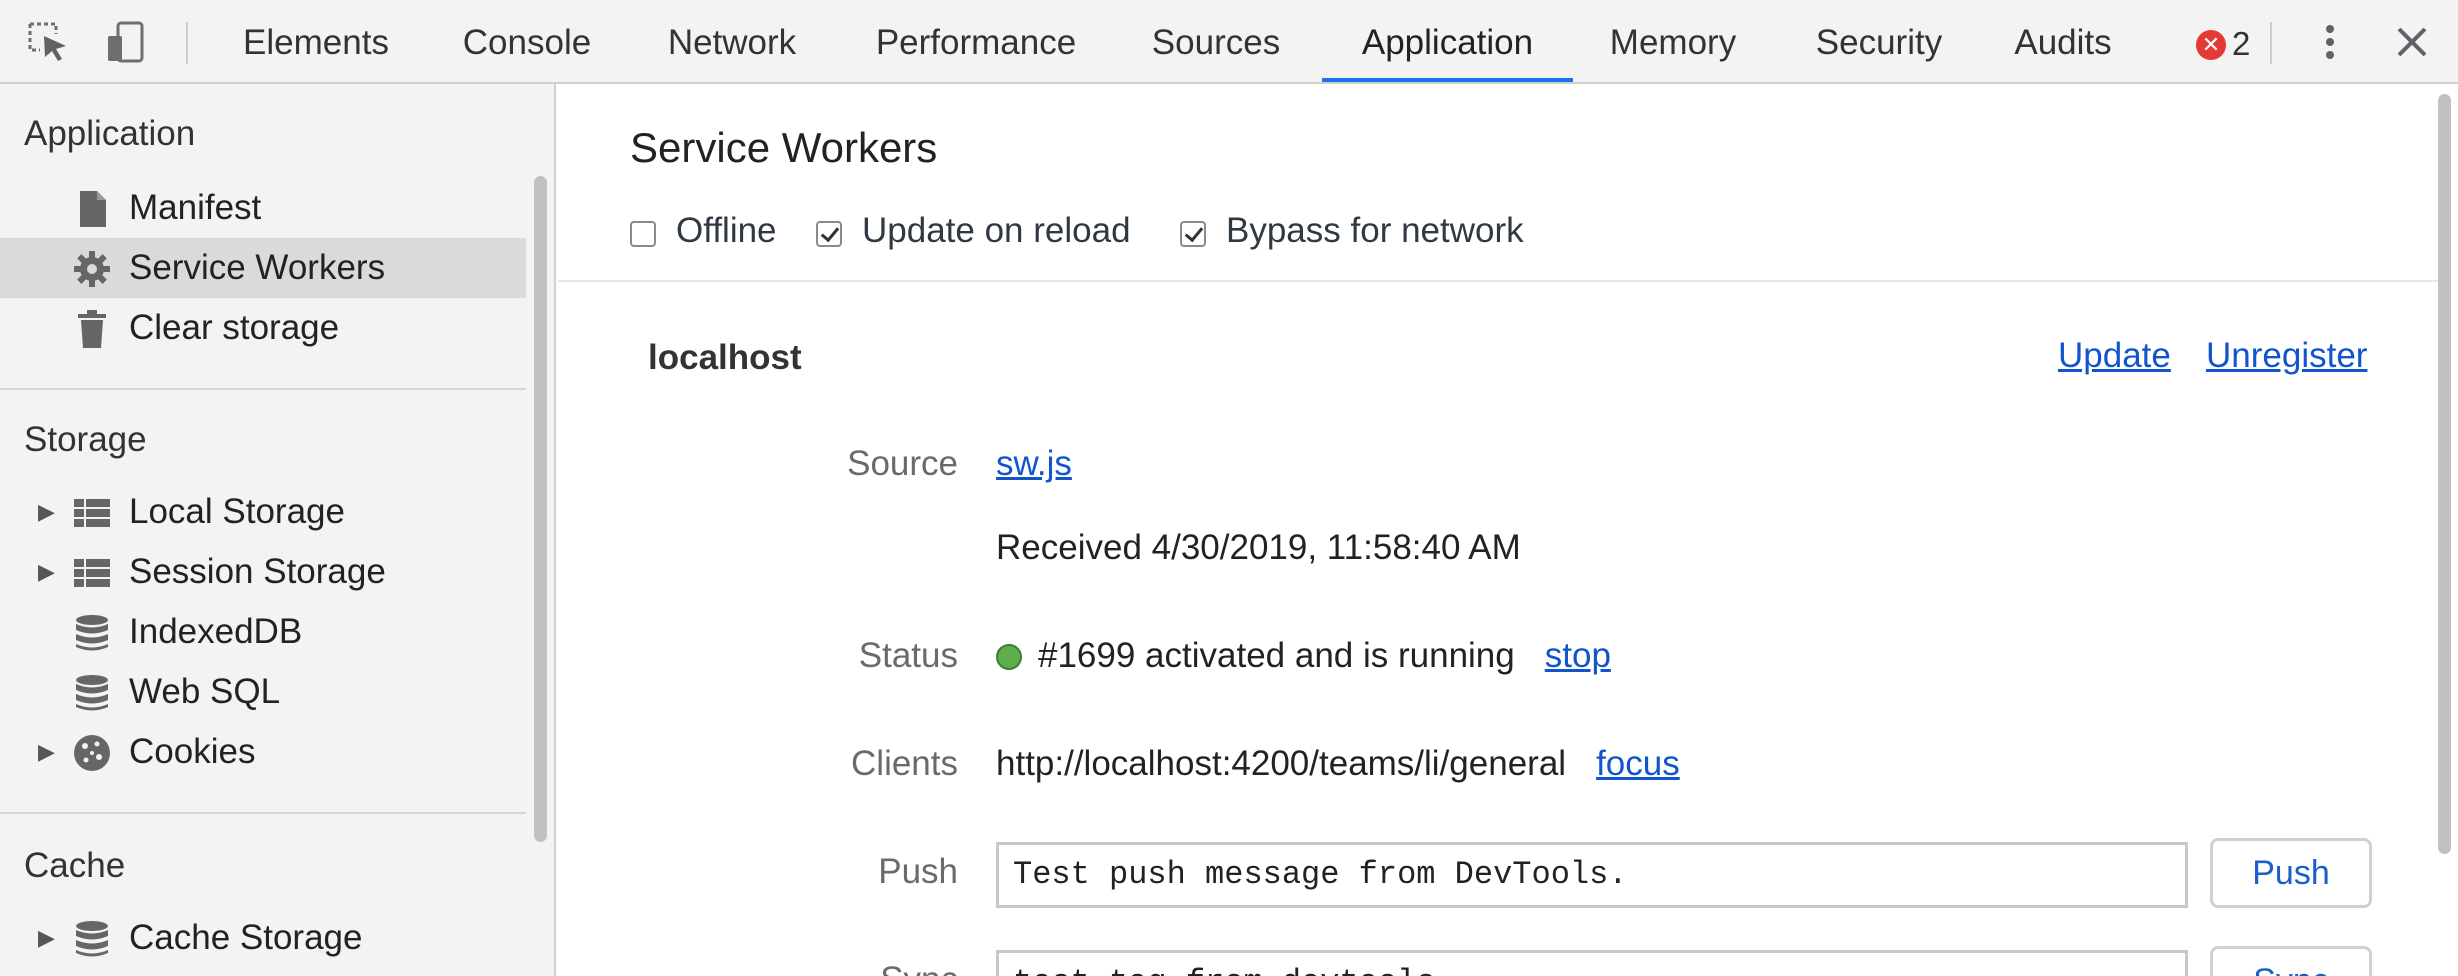 This screenshot has width=2458, height=976. I want to click on status-running-icon, so click(1009, 657).